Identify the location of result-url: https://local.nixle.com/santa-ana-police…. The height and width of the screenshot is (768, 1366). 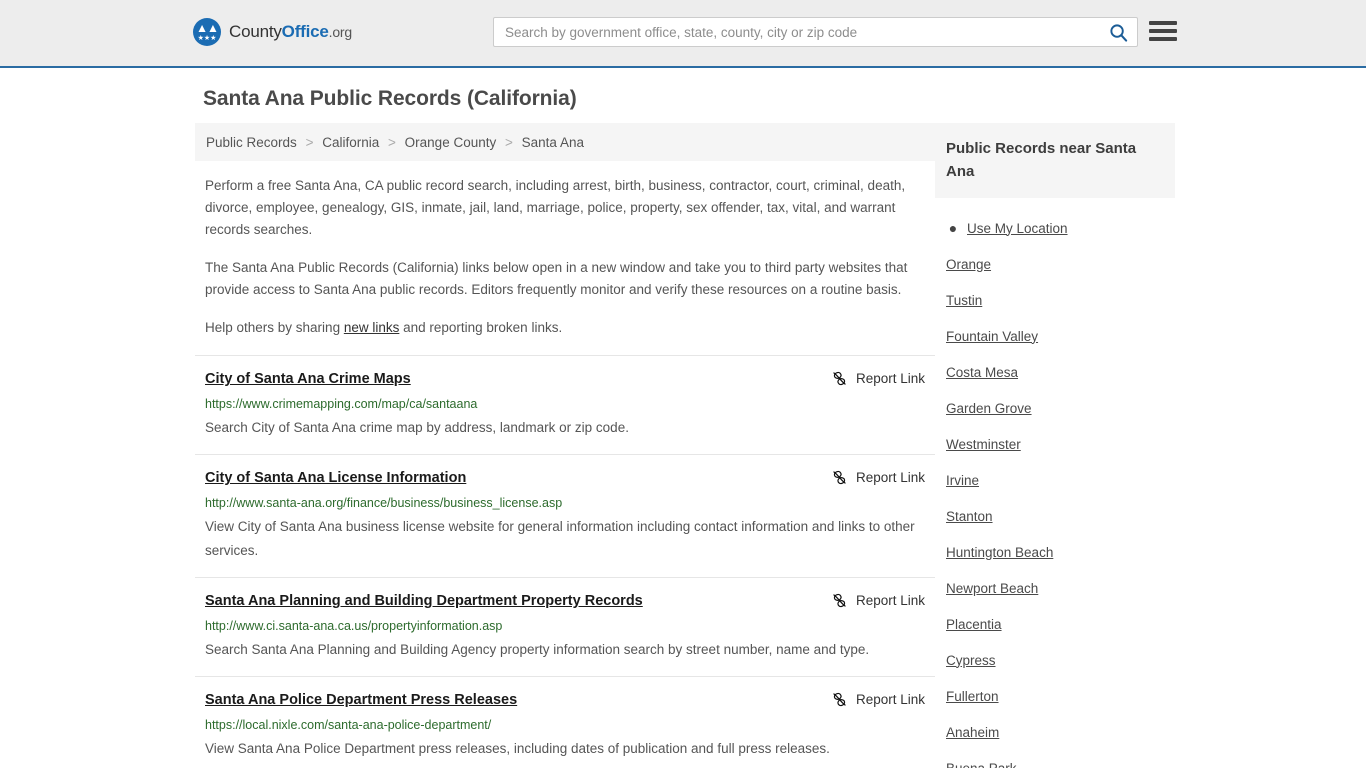
(348, 725).